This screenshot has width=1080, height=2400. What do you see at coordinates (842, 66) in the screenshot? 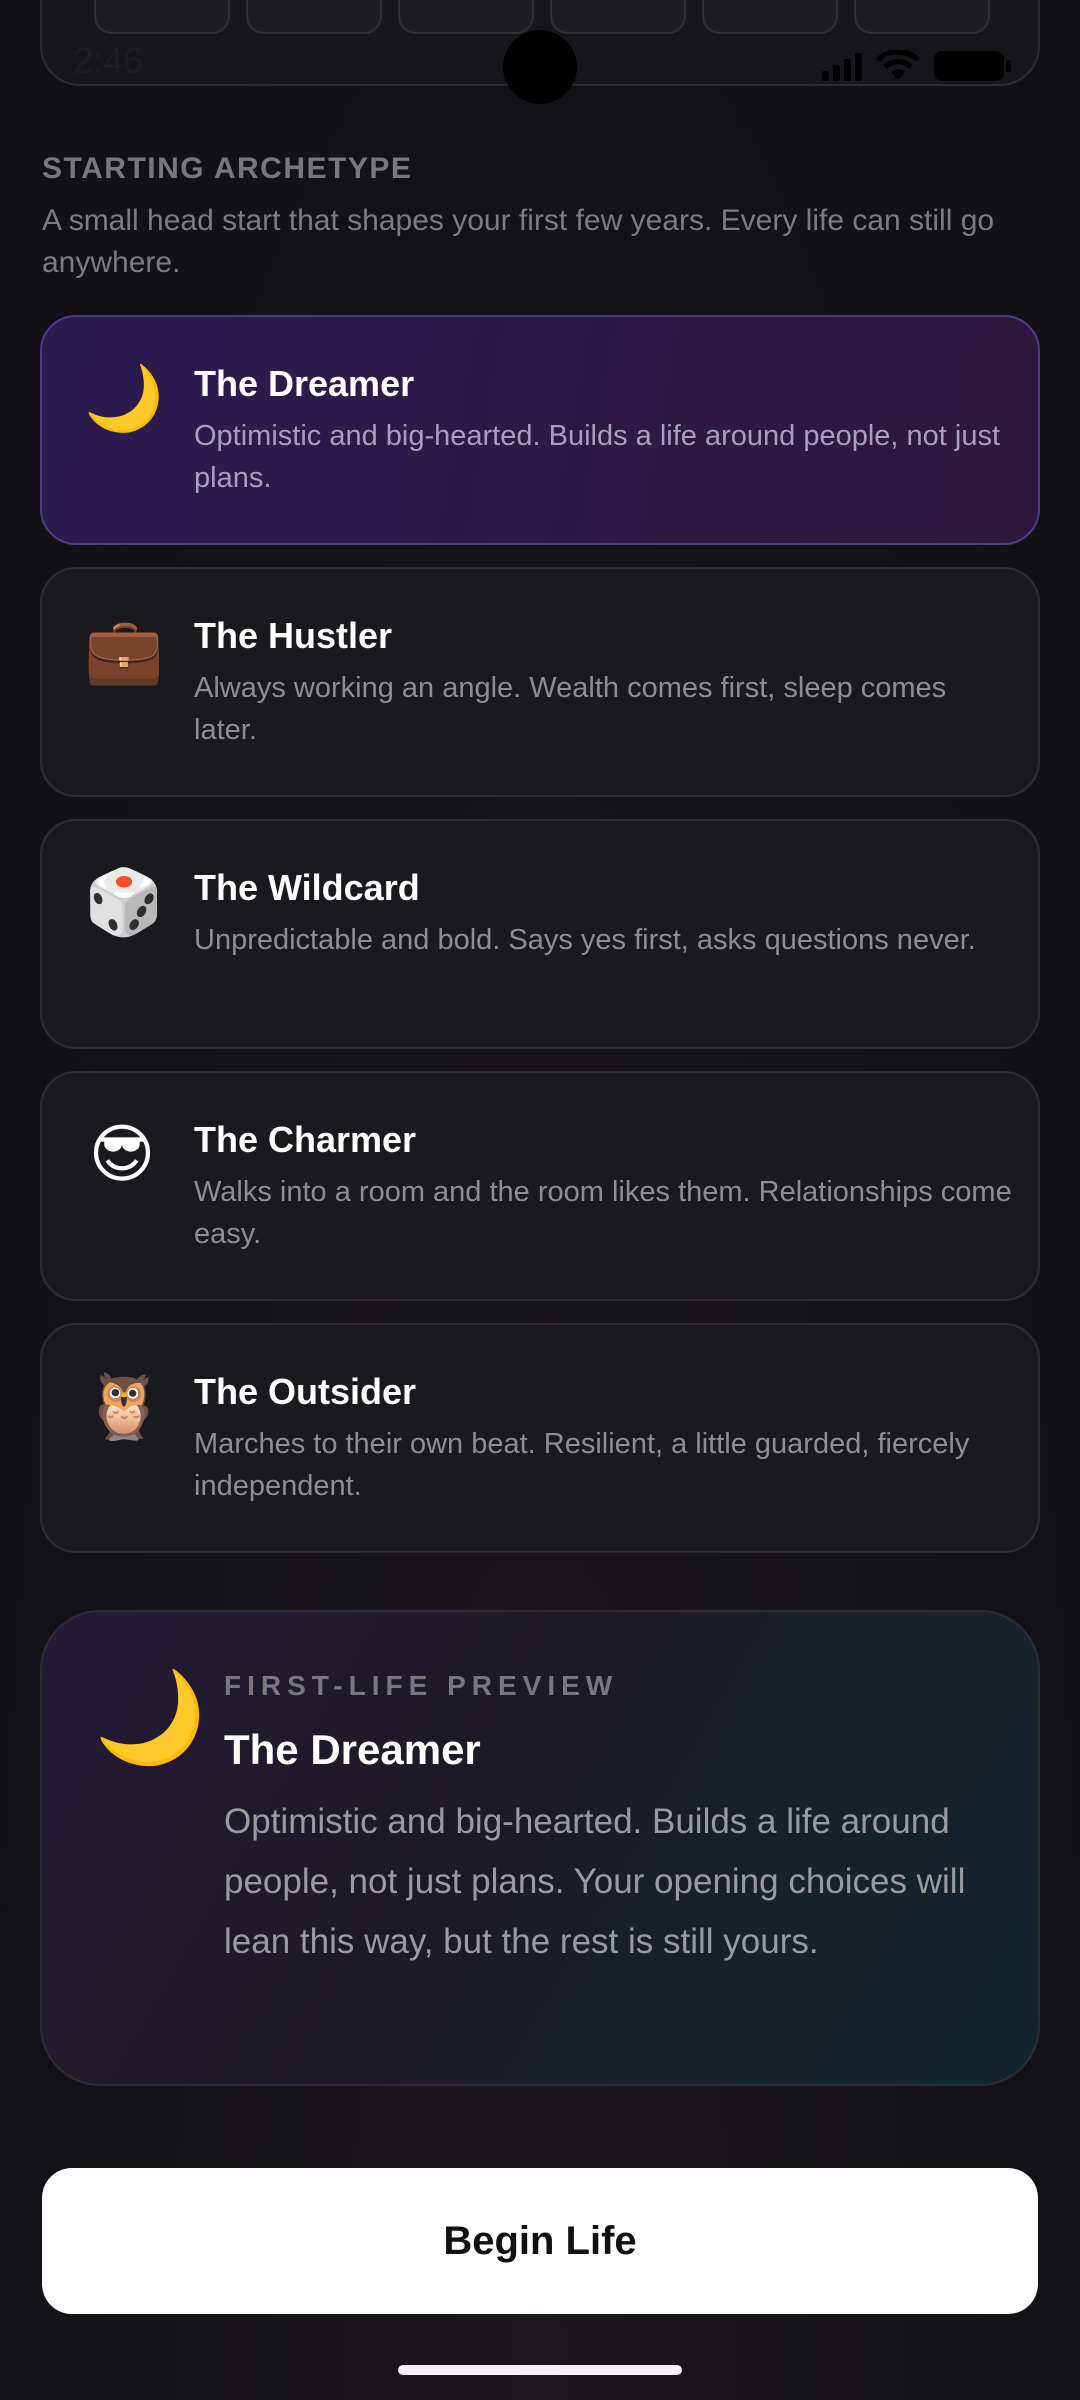
I see `signal-icon` at bounding box center [842, 66].